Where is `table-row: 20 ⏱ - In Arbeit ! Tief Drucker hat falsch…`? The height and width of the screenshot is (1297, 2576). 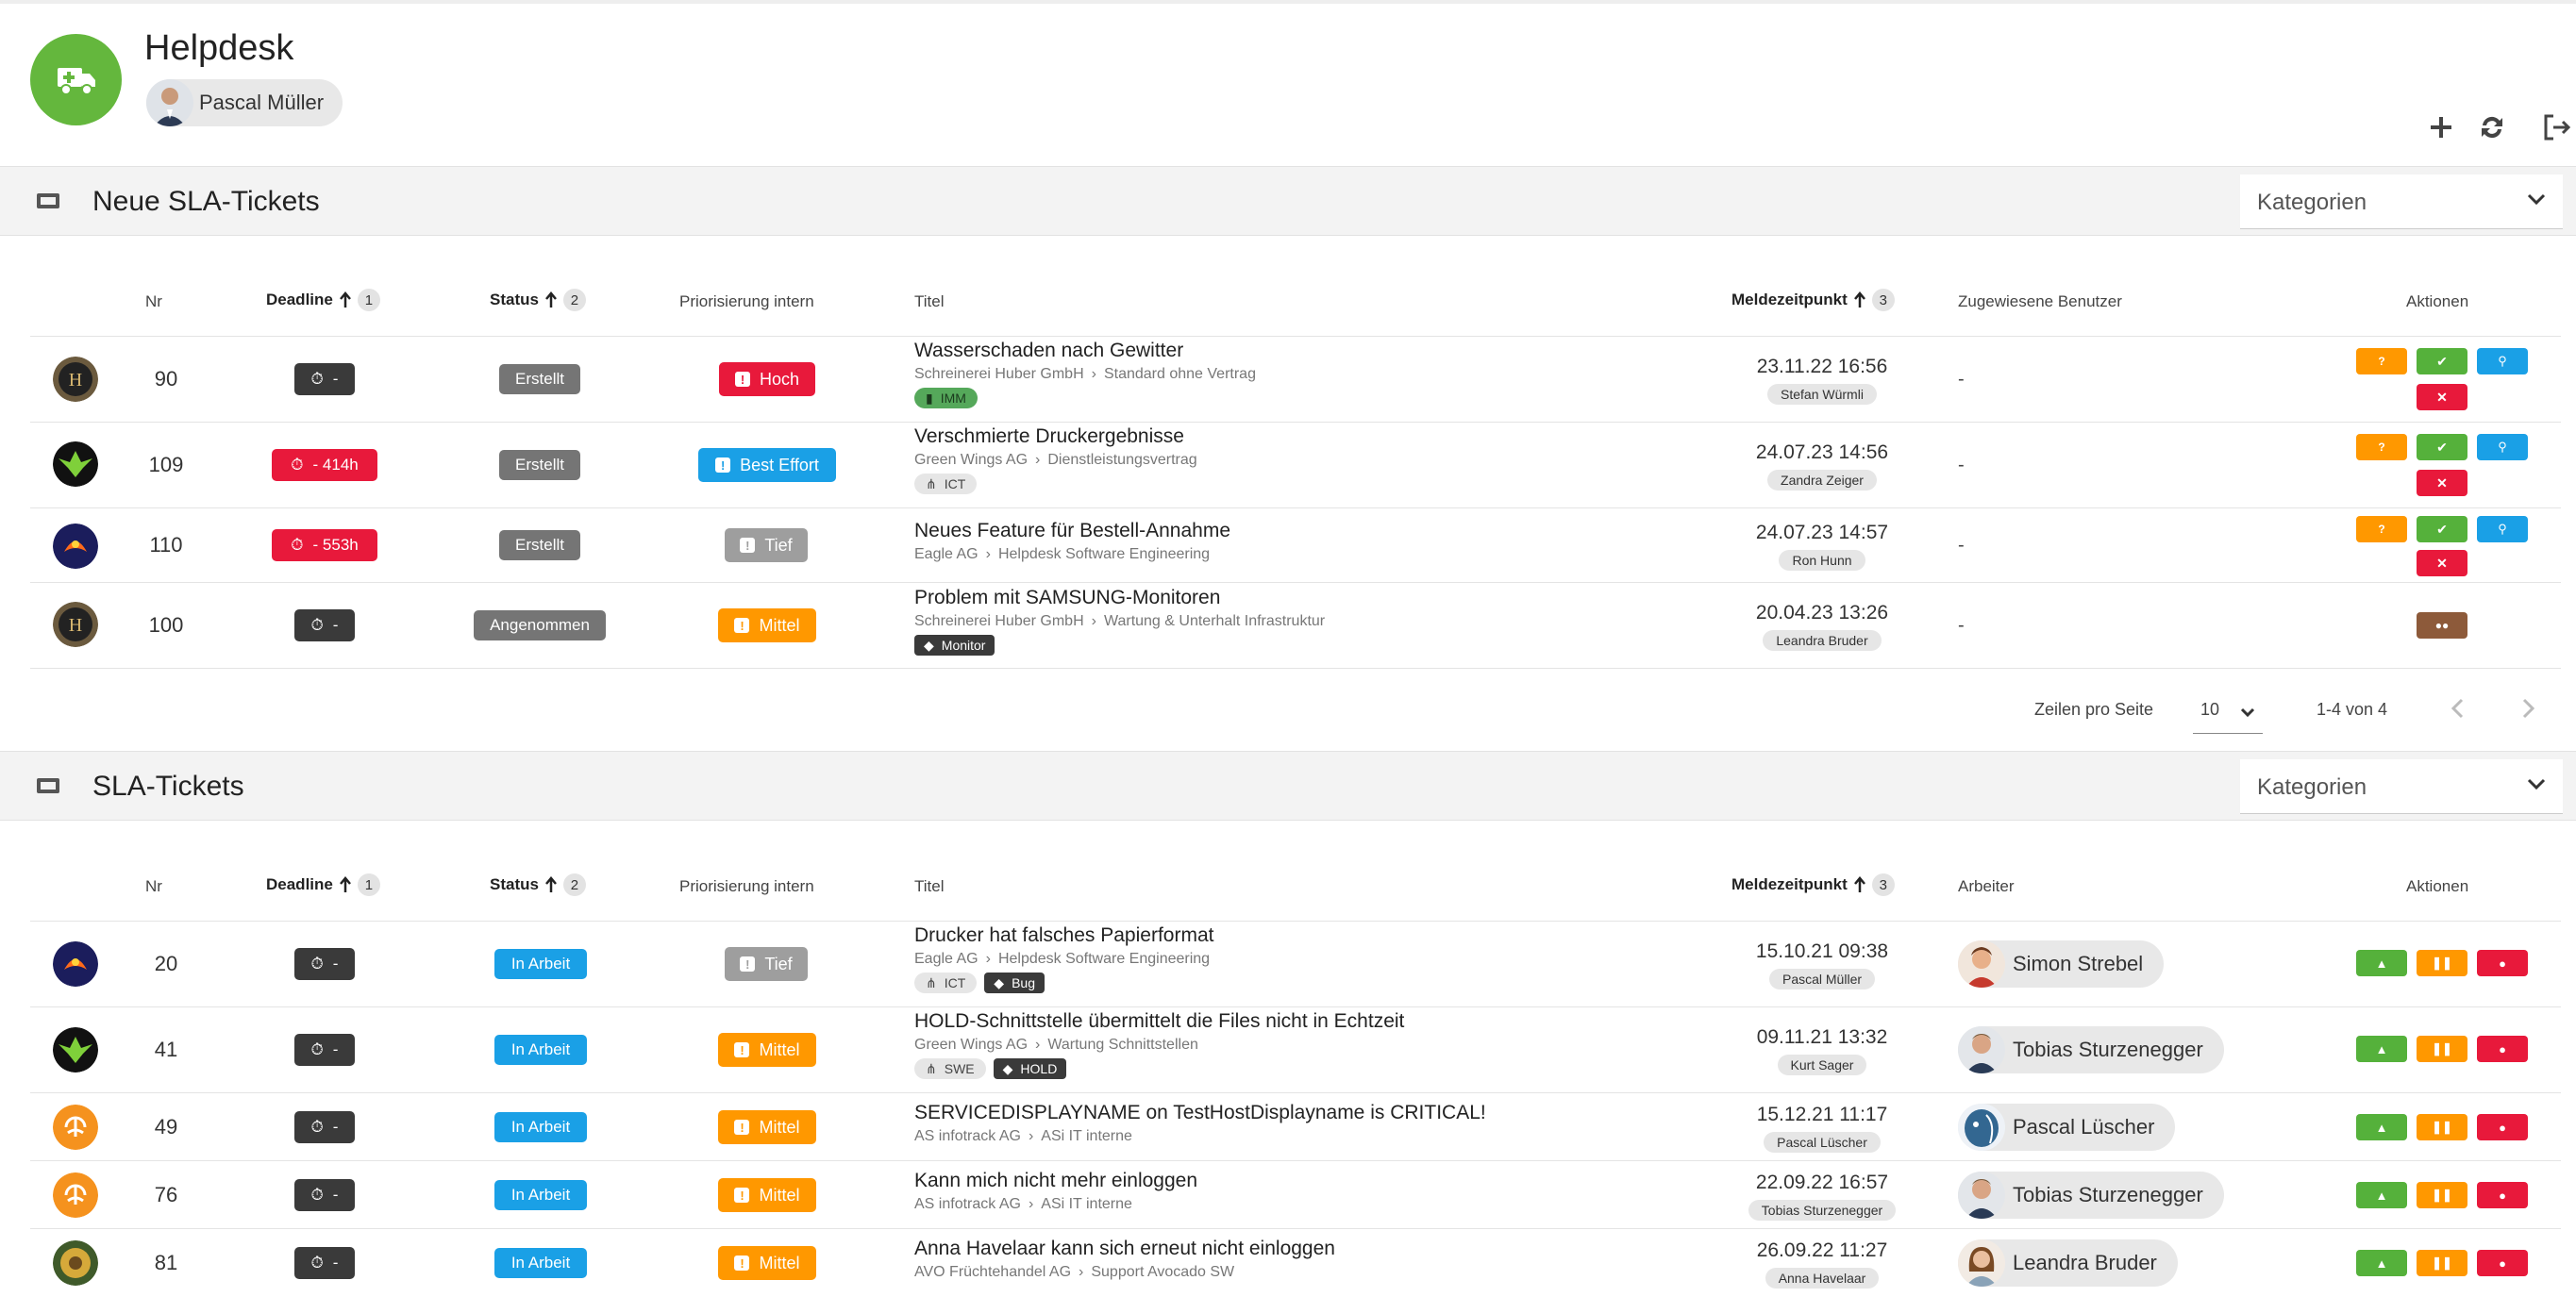 table-row: 20 ⏱ - In Arbeit ! Tief Drucker hat falsch… is located at coordinates (1295, 964).